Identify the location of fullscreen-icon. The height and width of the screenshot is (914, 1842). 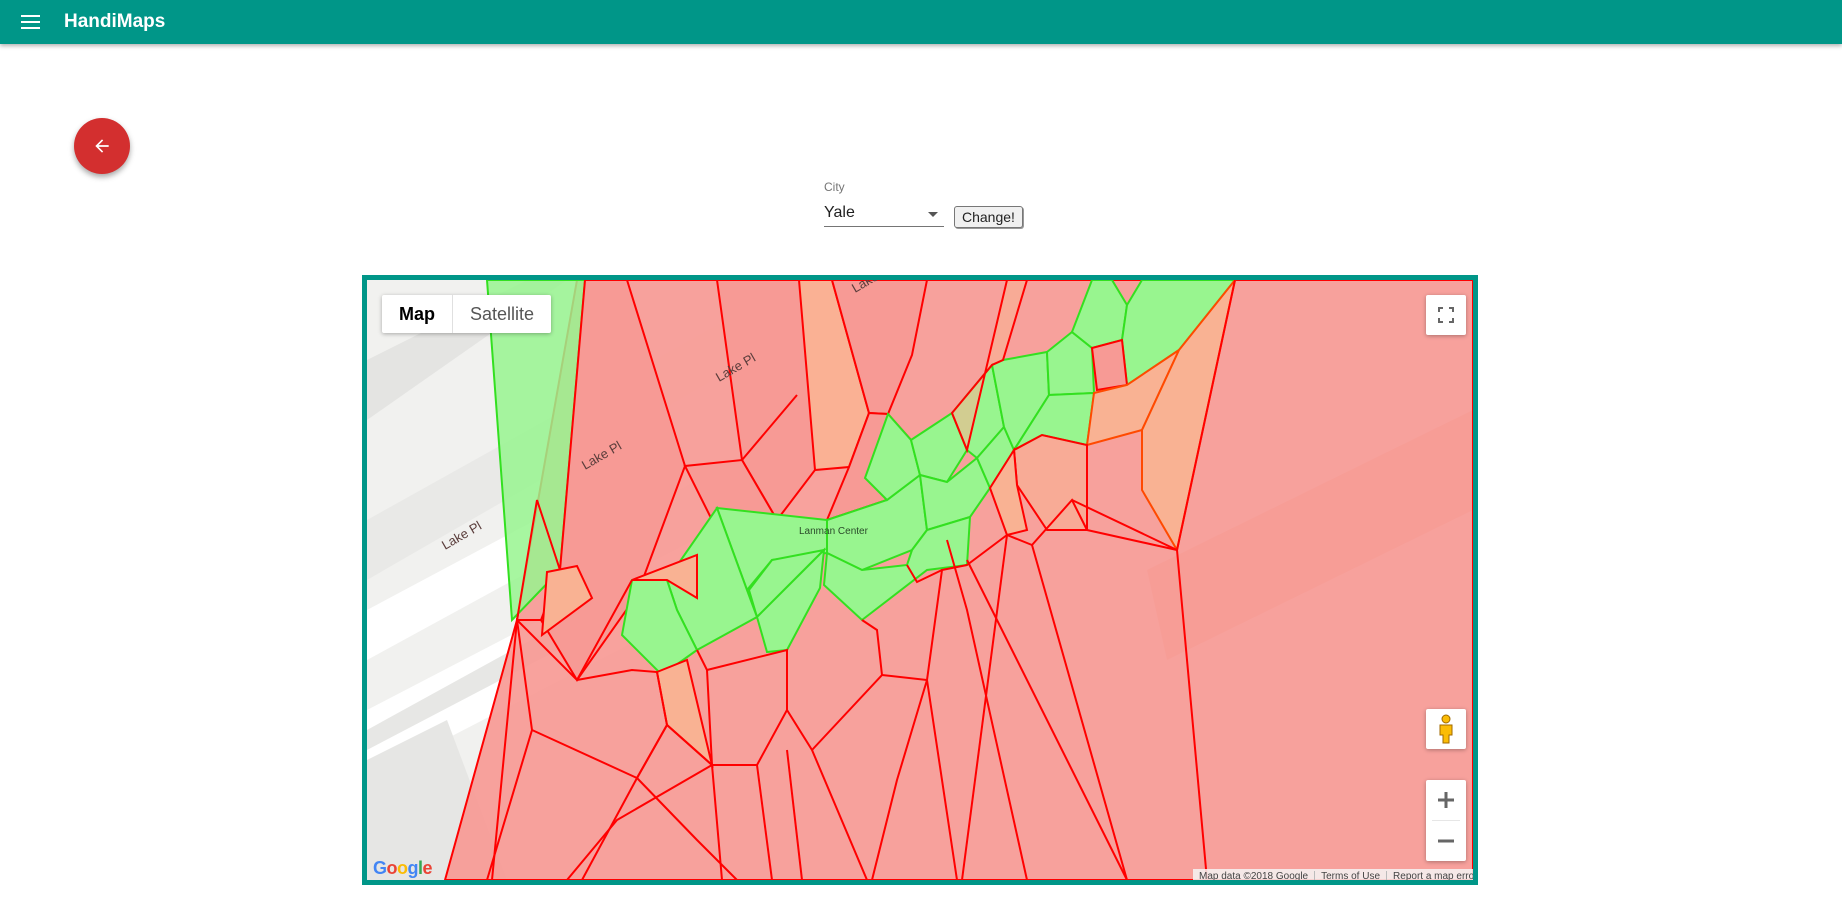
(1446, 315).